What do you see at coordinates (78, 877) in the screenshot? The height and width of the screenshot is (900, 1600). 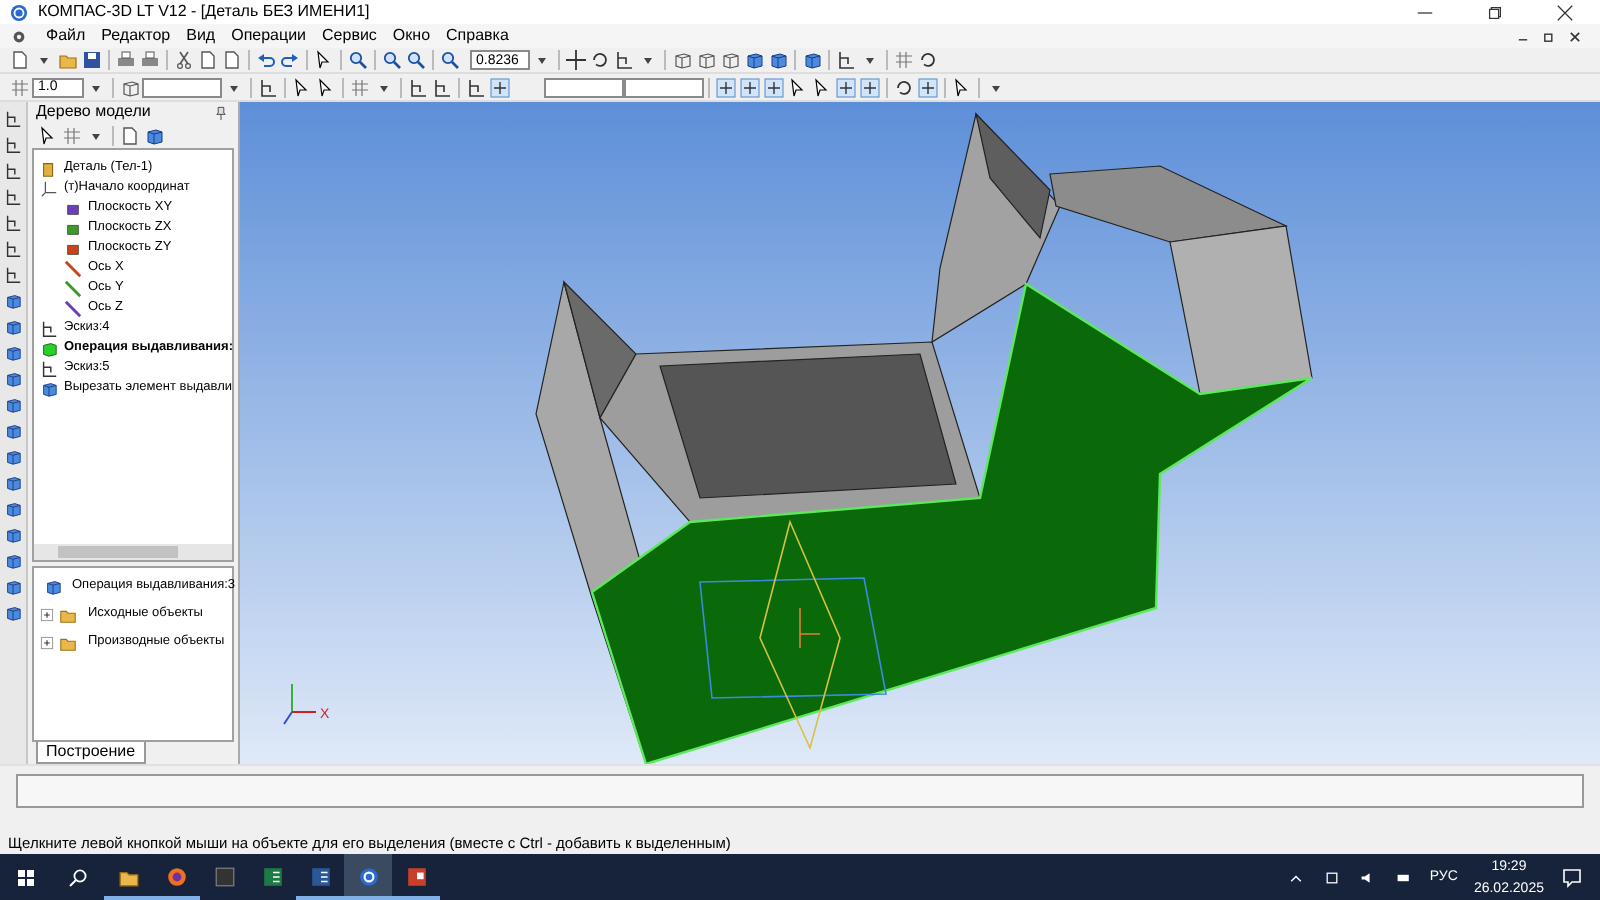 I see `search-icon` at bounding box center [78, 877].